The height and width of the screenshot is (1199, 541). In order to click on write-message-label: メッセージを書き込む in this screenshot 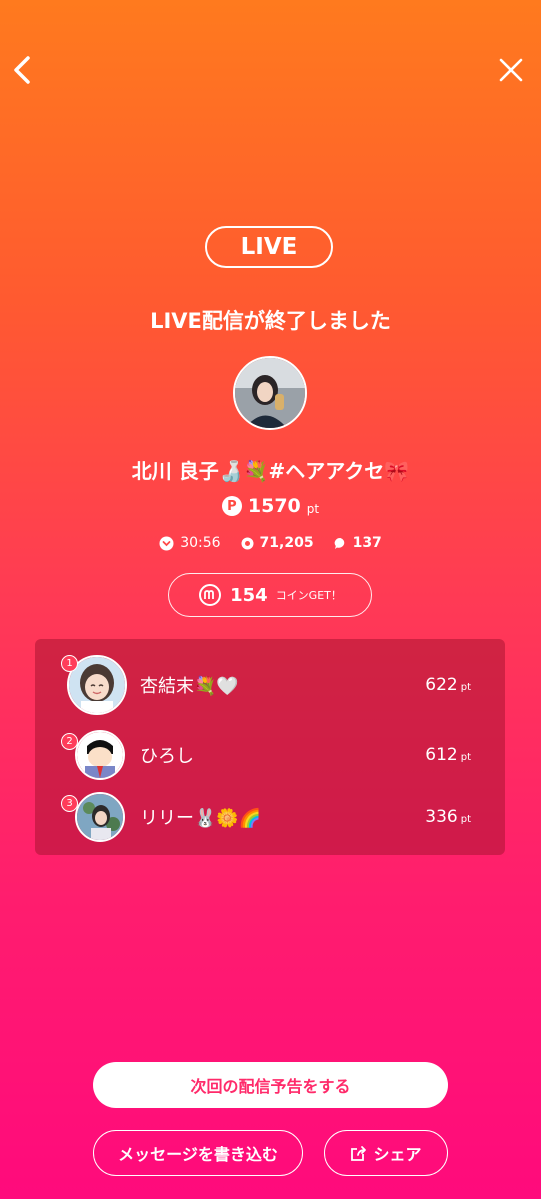, I will do `click(198, 1154)`.